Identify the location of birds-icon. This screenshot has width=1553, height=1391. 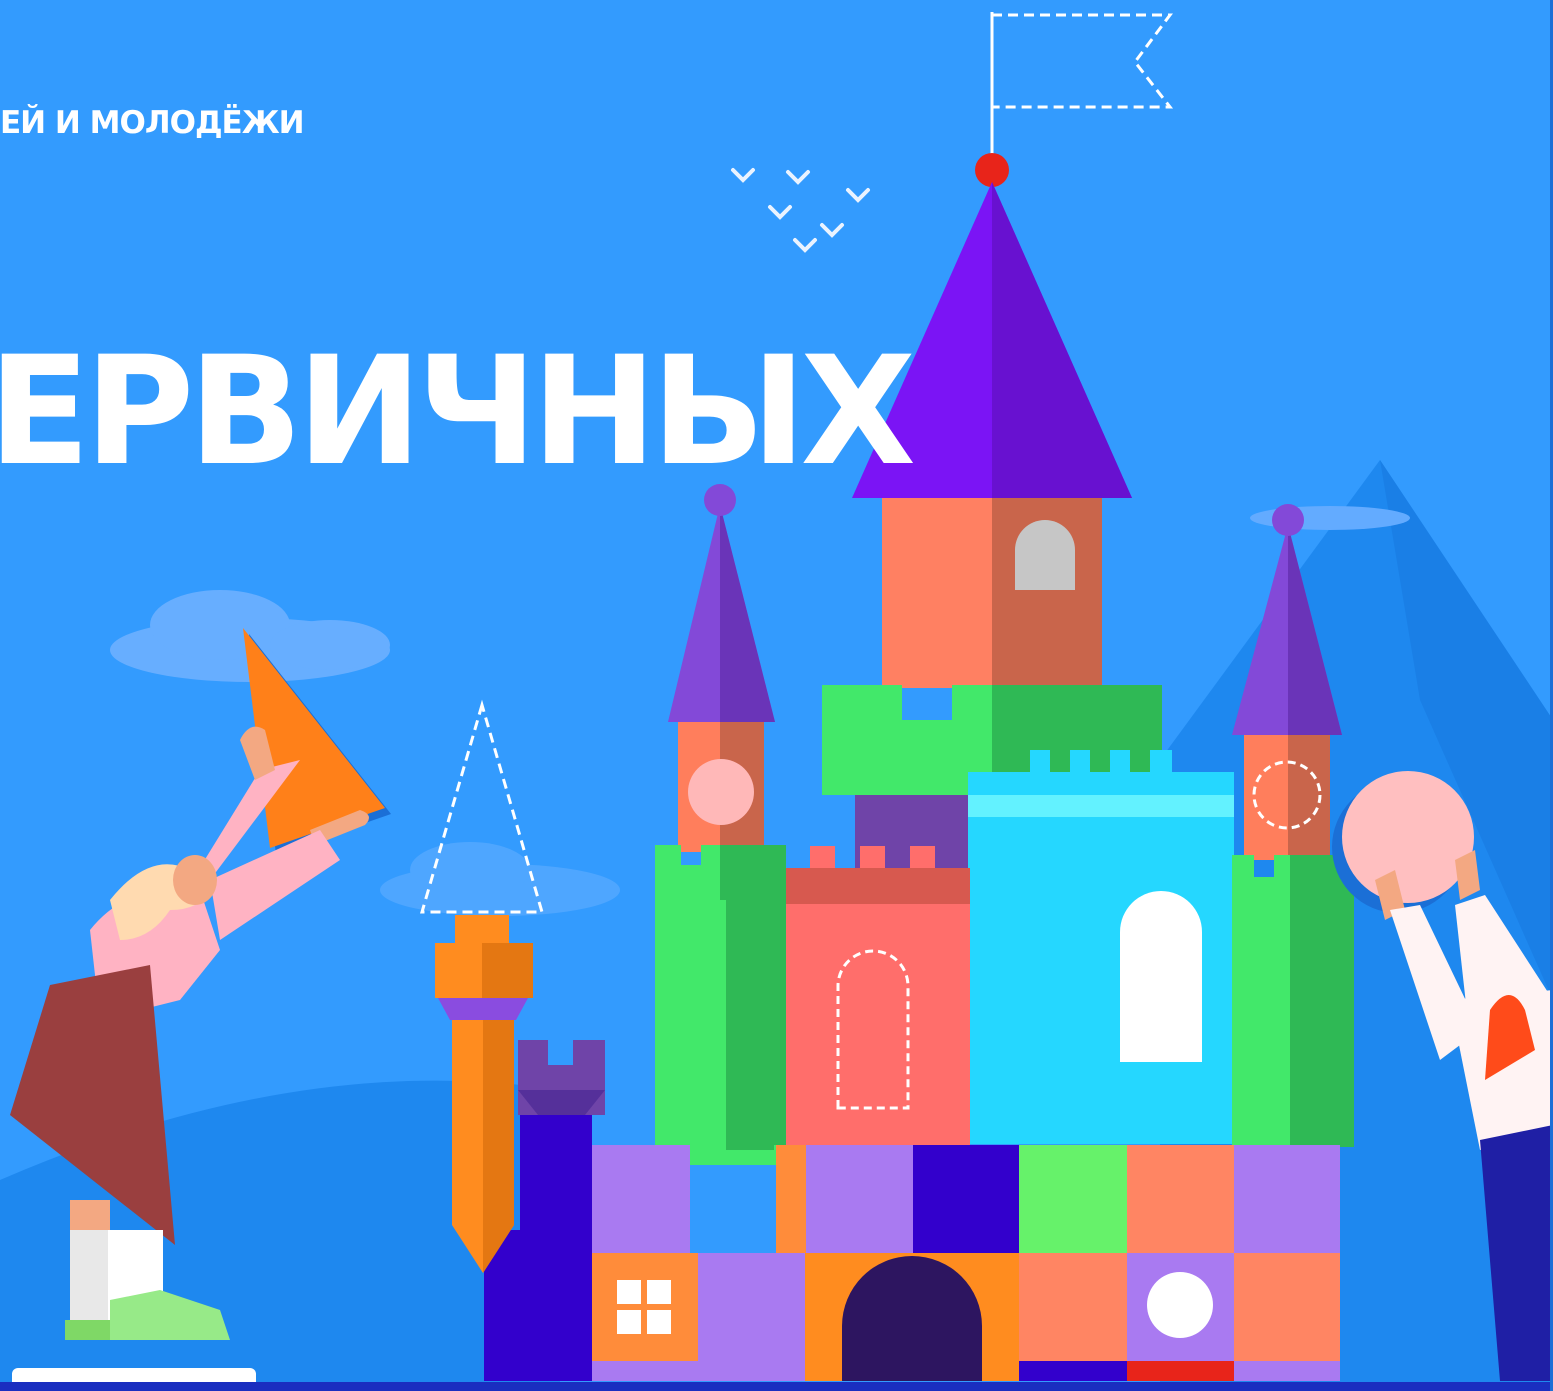
(800, 210).